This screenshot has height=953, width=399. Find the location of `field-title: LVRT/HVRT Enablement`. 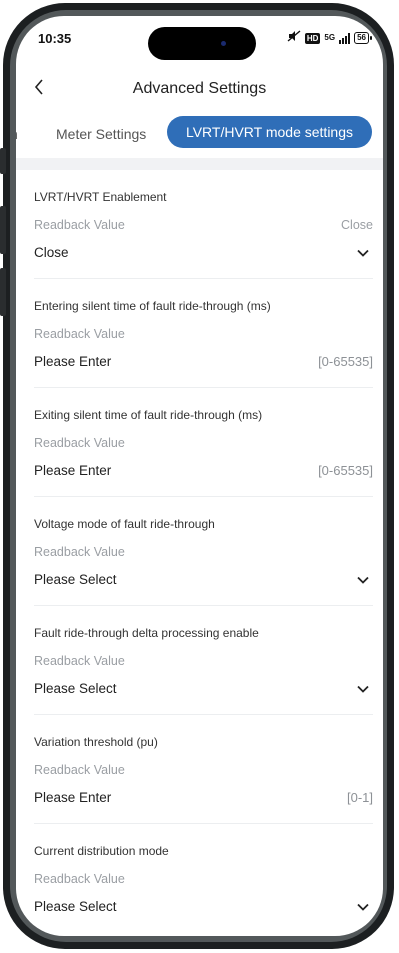

field-title: LVRT/HVRT Enablement is located at coordinates (100, 197).